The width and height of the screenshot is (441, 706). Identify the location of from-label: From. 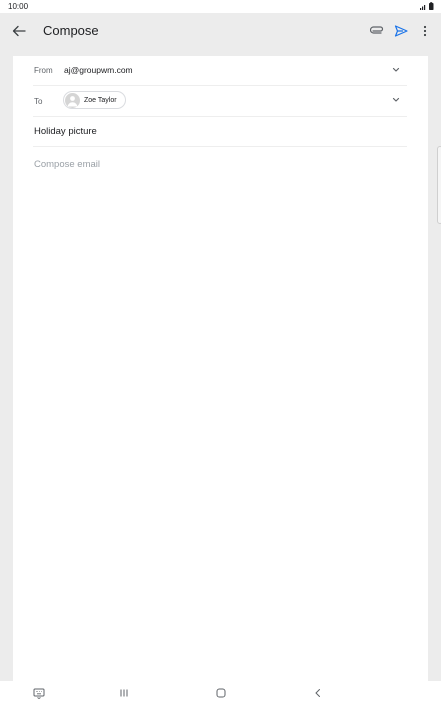
(43, 70).